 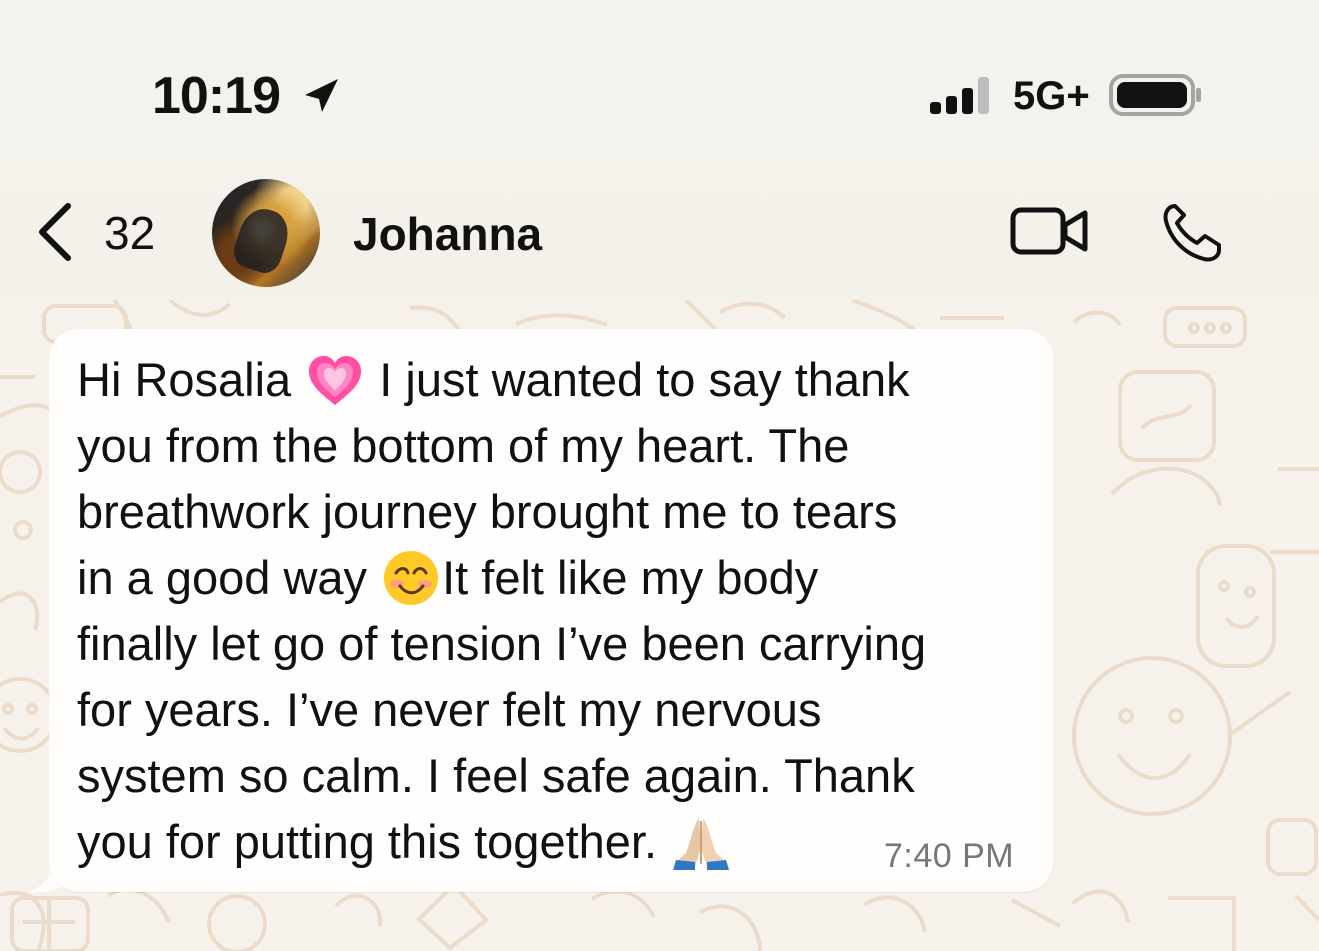 I want to click on network-type: 5G+, so click(x=1051, y=96).